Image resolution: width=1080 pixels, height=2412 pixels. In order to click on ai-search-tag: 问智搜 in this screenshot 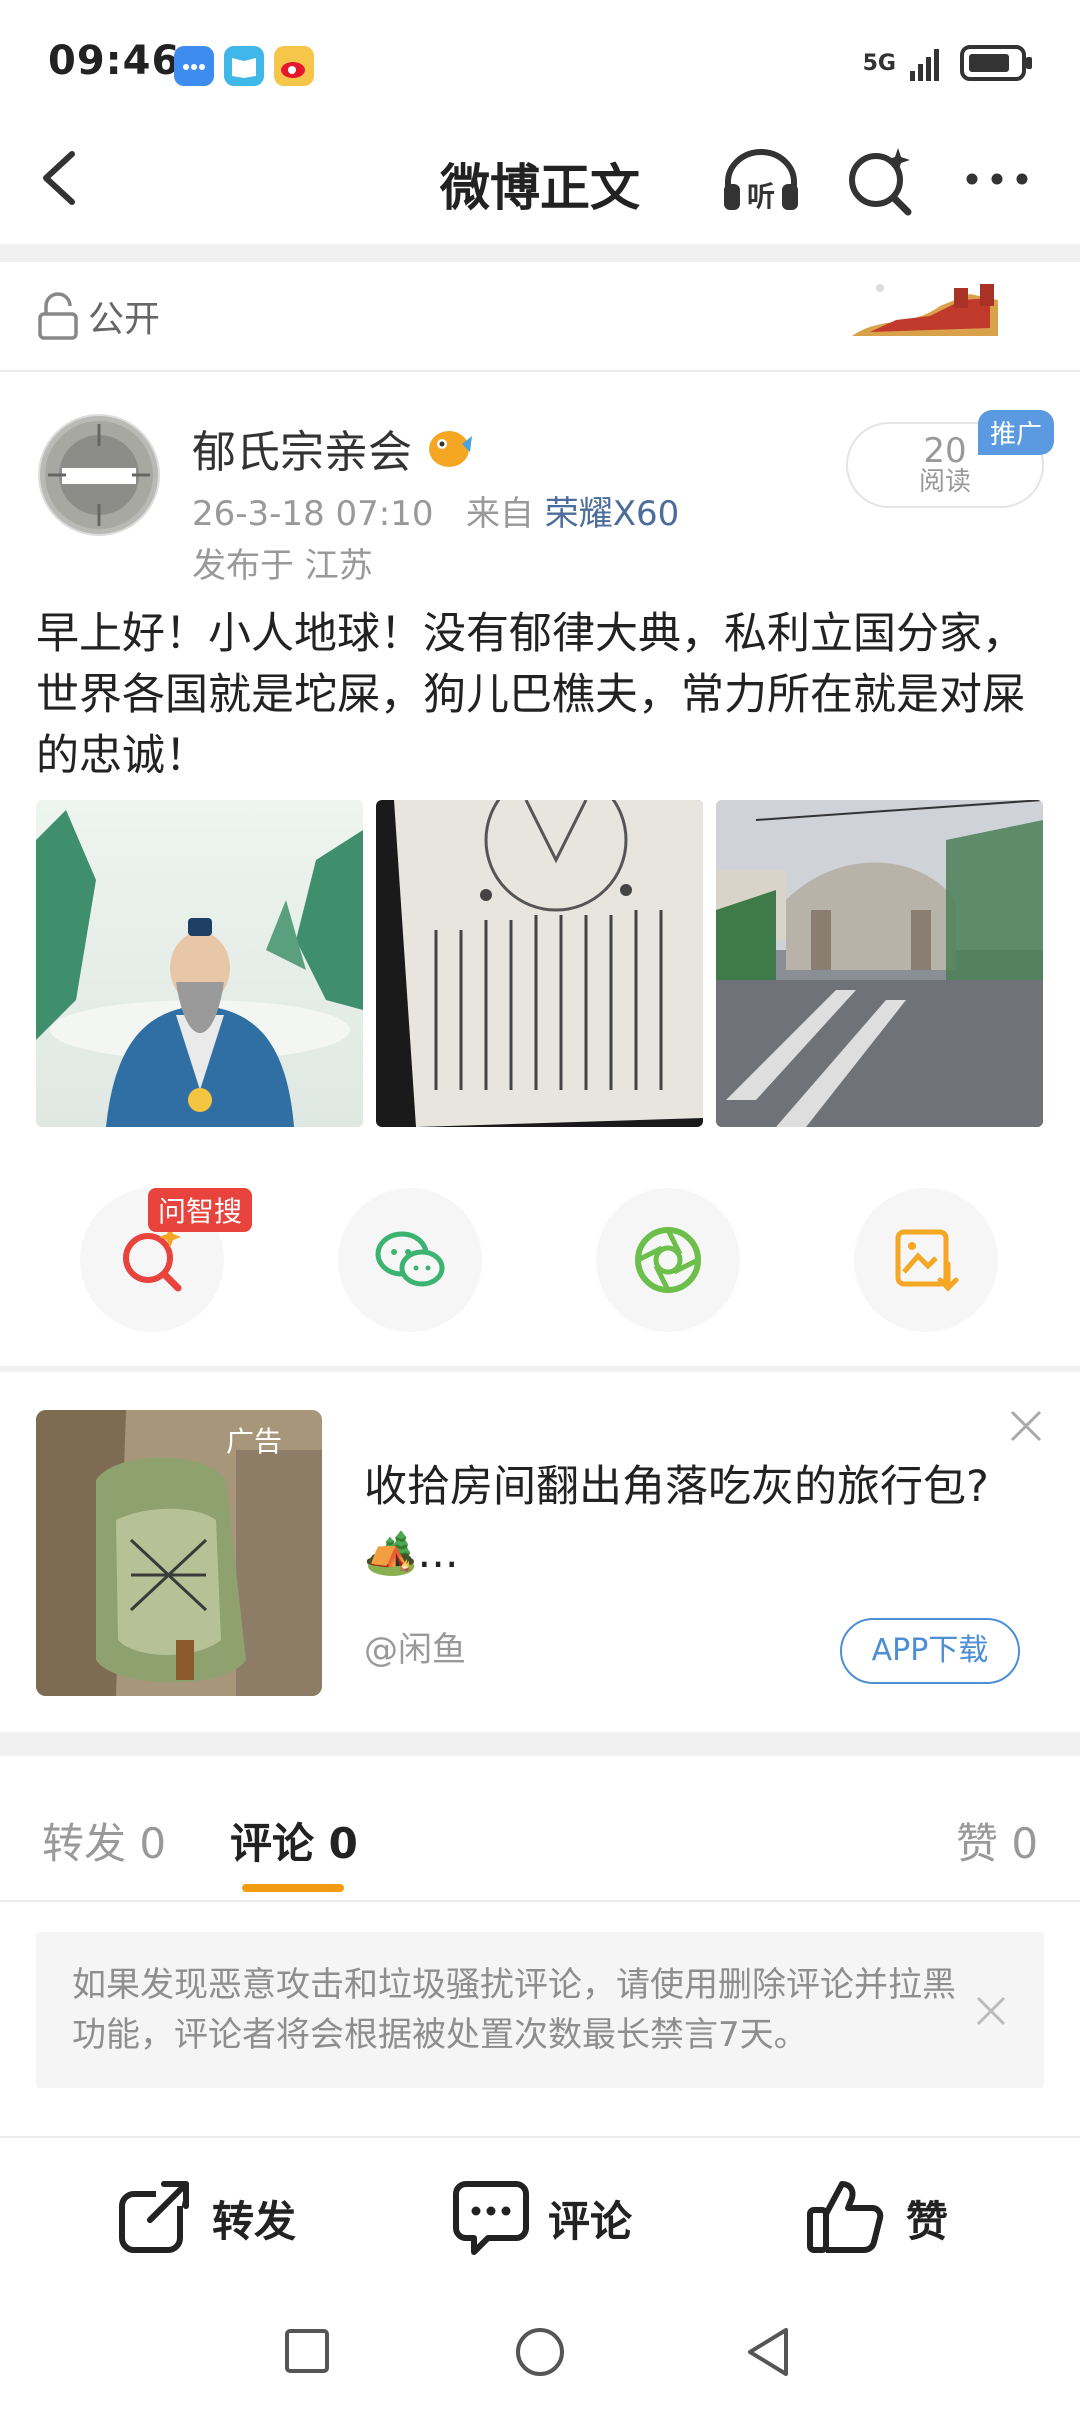, I will do `click(200, 1210)`.